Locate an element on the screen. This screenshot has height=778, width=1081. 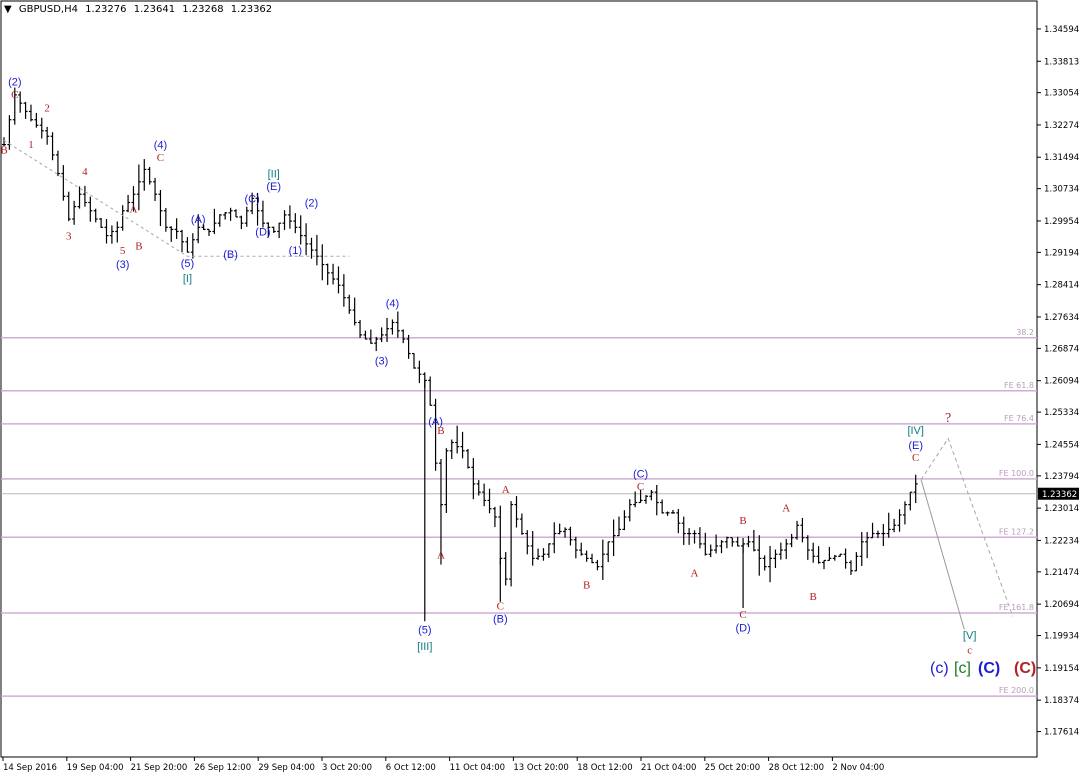
y-tick-label: 1.33813 is located at coordinates (1061, 62).